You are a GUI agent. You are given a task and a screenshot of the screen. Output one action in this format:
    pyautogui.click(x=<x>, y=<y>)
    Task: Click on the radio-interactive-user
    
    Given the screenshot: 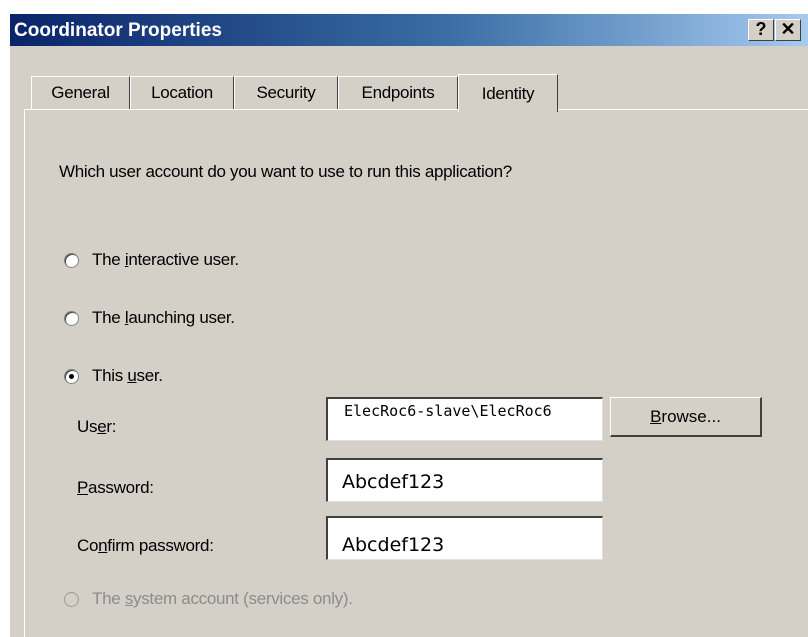 What is the action you would take?
    pyautogui.click(x=71, y=260)
    